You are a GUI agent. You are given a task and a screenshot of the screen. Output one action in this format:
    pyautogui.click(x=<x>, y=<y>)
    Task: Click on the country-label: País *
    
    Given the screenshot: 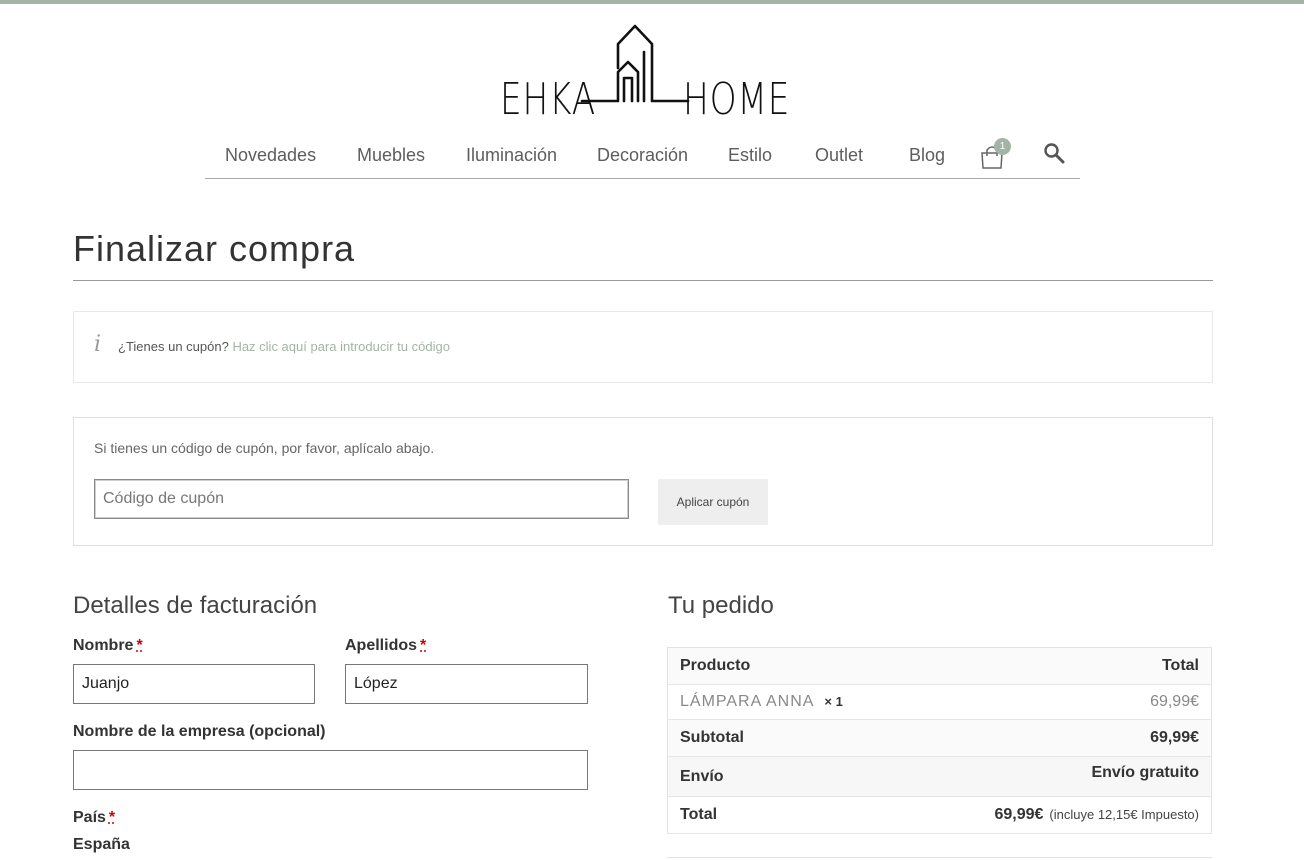 What is the action you would take?
    pyautogui.click(x=94, y=818)
    